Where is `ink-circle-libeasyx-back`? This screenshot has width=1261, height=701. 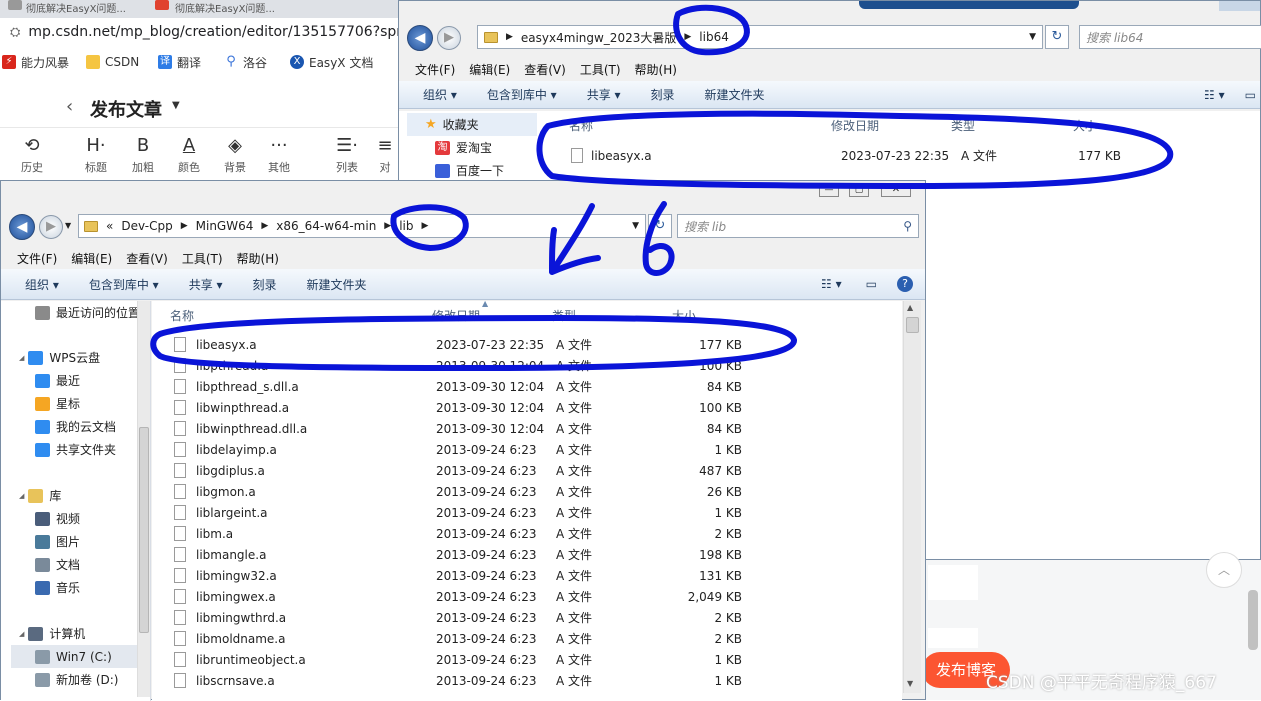
ink-circle-libeasyx-back is located at coordinates (855, 149).